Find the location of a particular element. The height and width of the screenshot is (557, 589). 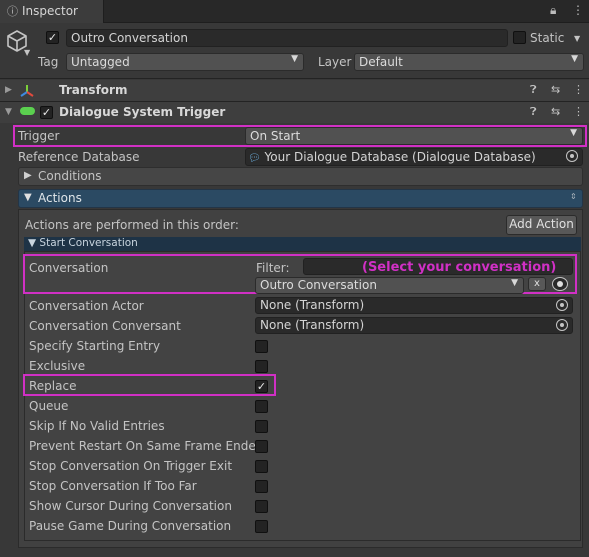

tag-value: Untagged is located at coordinates (100, 62).